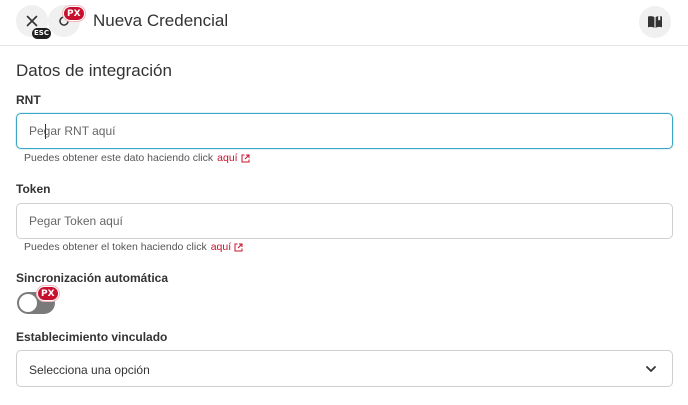  I want to click on help-book-button, so click(655, 22).